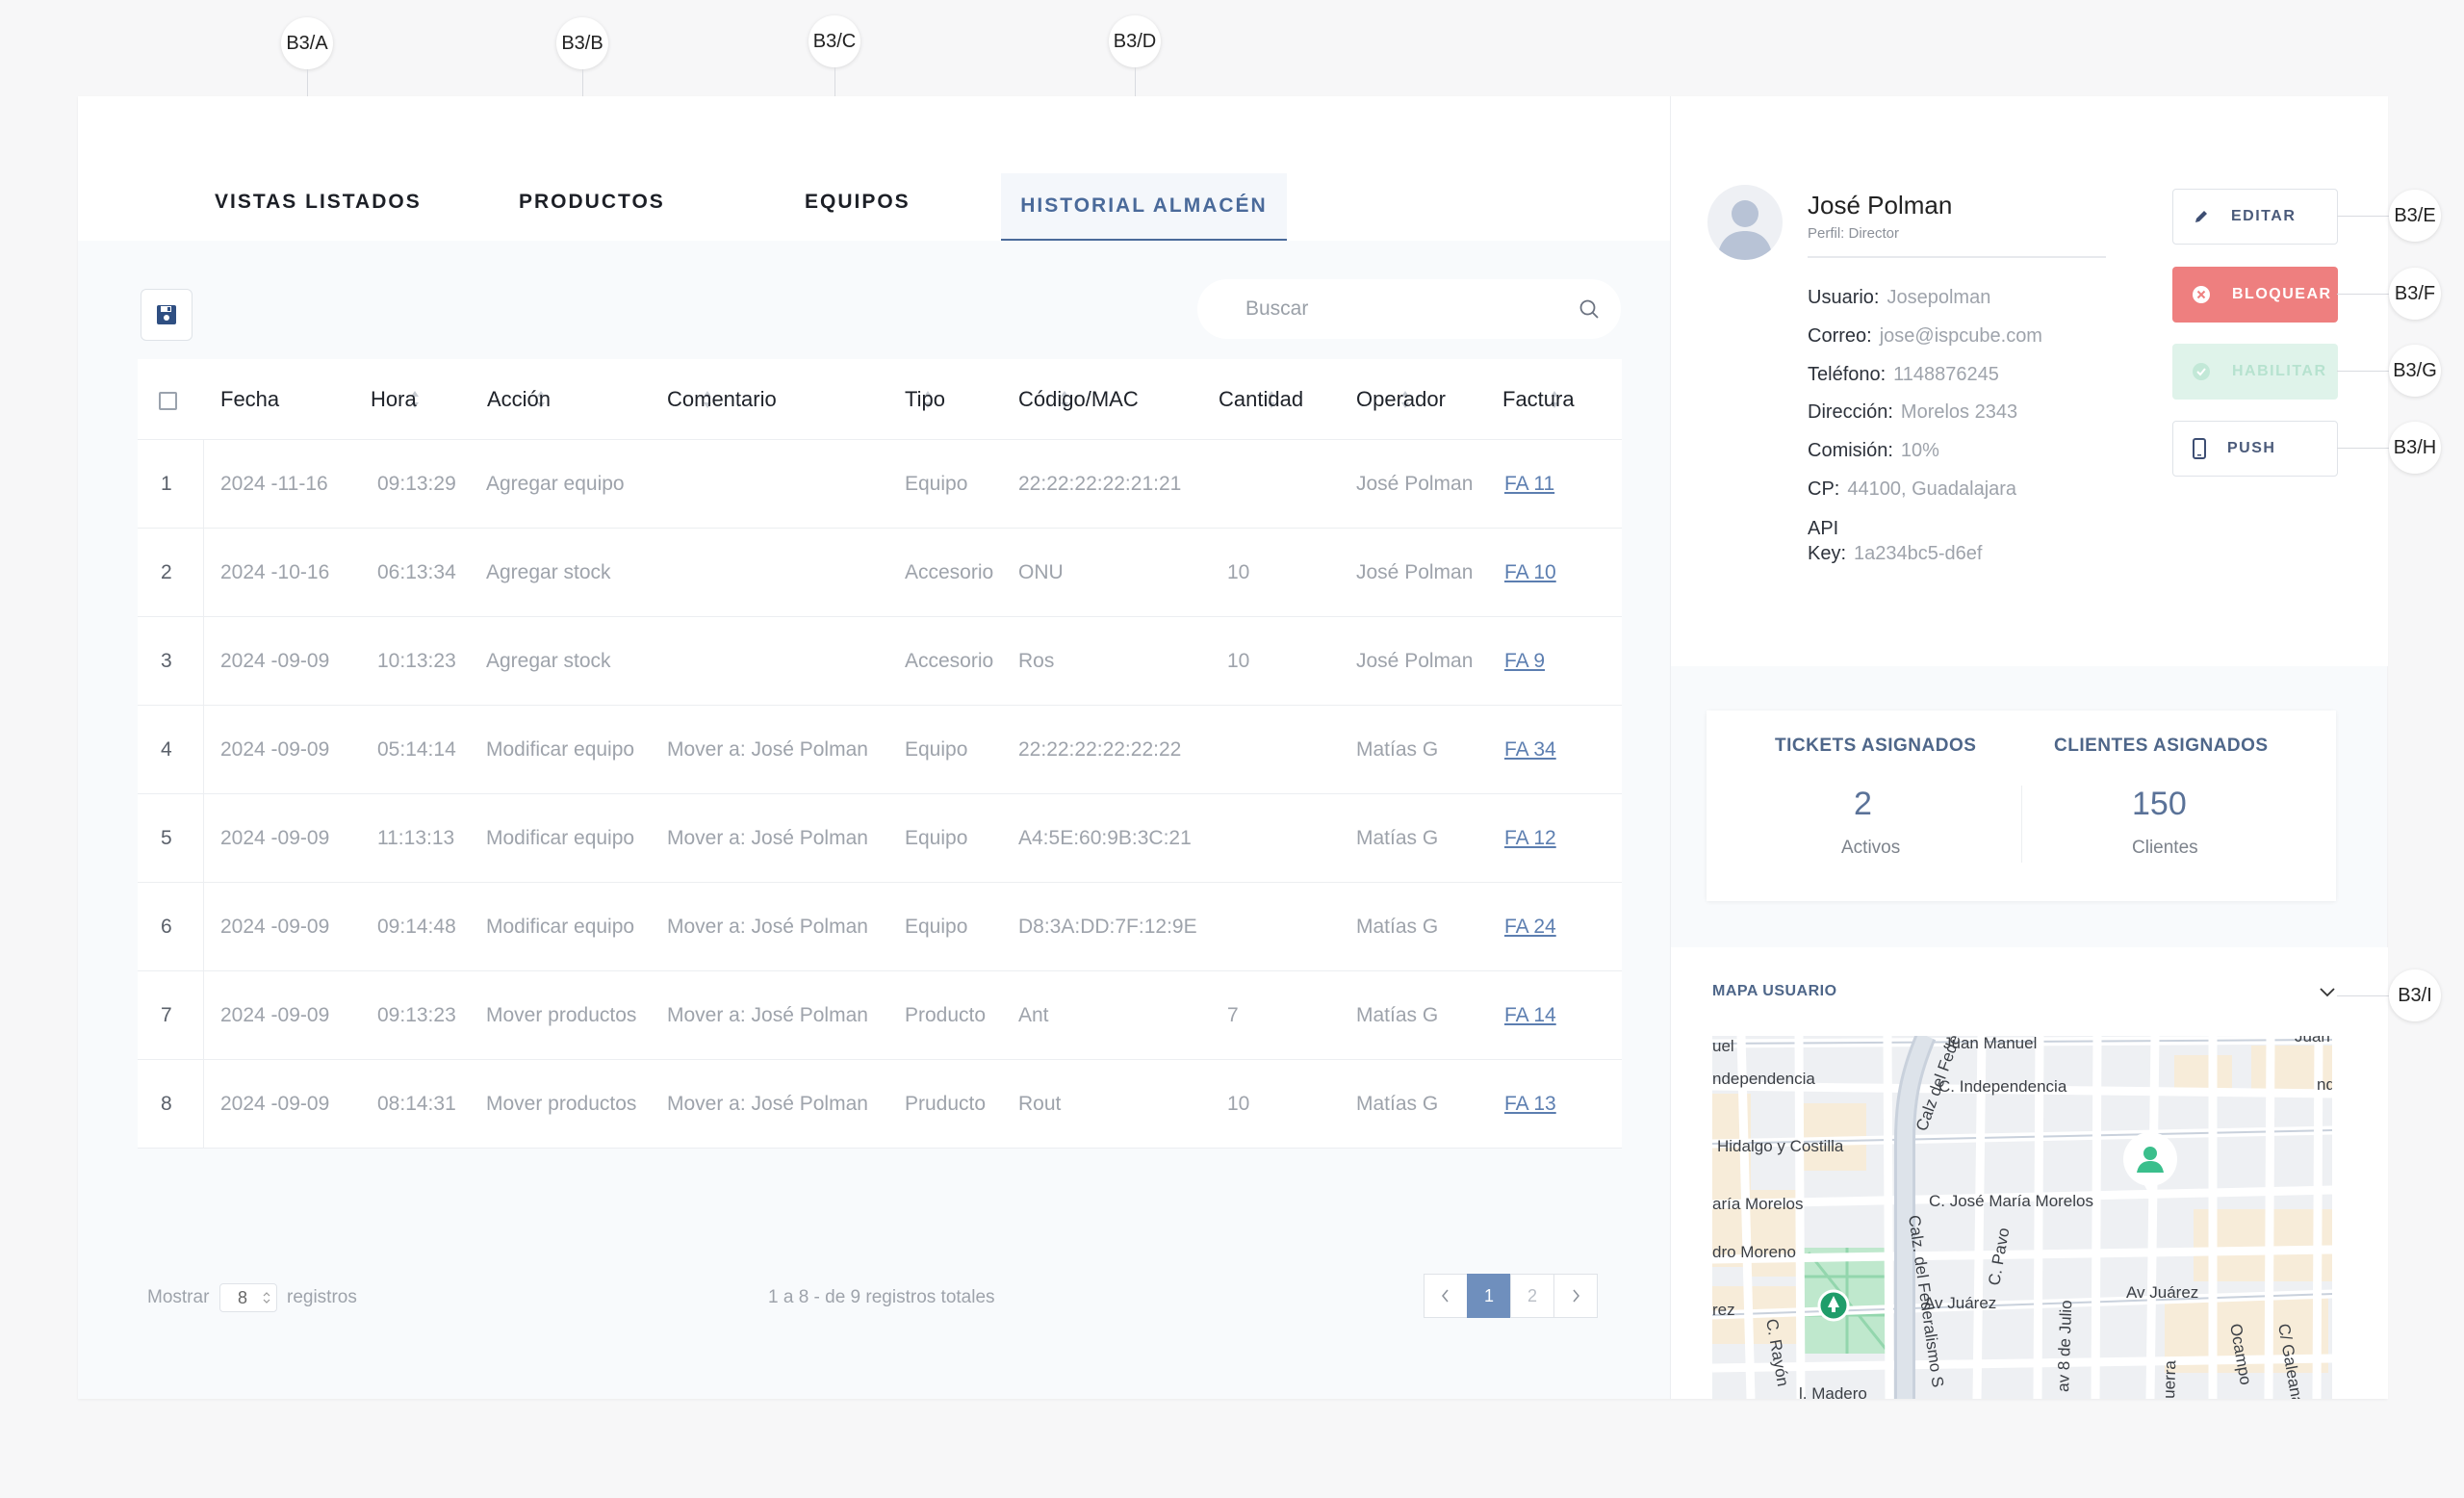 The height and width of the screenshot is (1498, 2464). What do you see at coordinates (1078, 399) in the screenshot?
I see `col-codigo-mac: Código/MAC` at bounding box center [1078, 399].